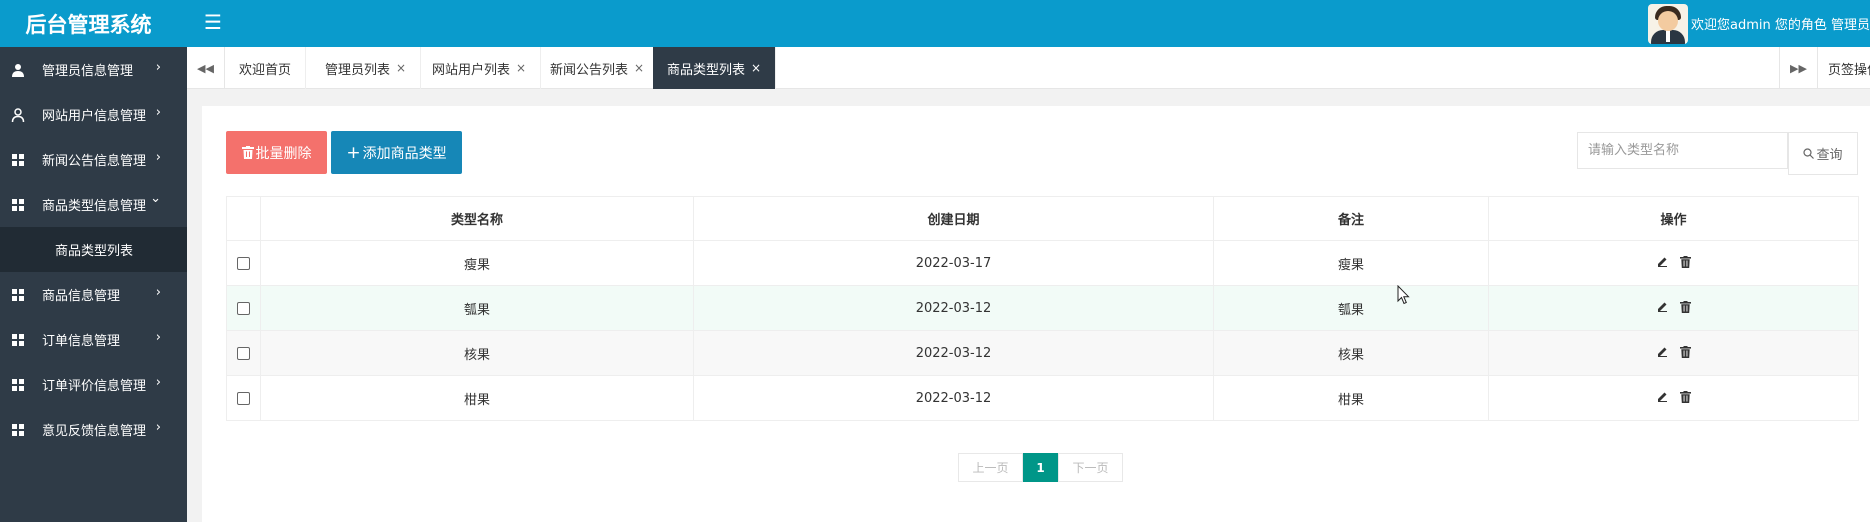 Image resolution: width=1870 pixels, height=522 pixels. Describe the element at coordinates (88, 71) in the screenshot. I see `sidebar-item-label: 管理员信息管理` at that location.